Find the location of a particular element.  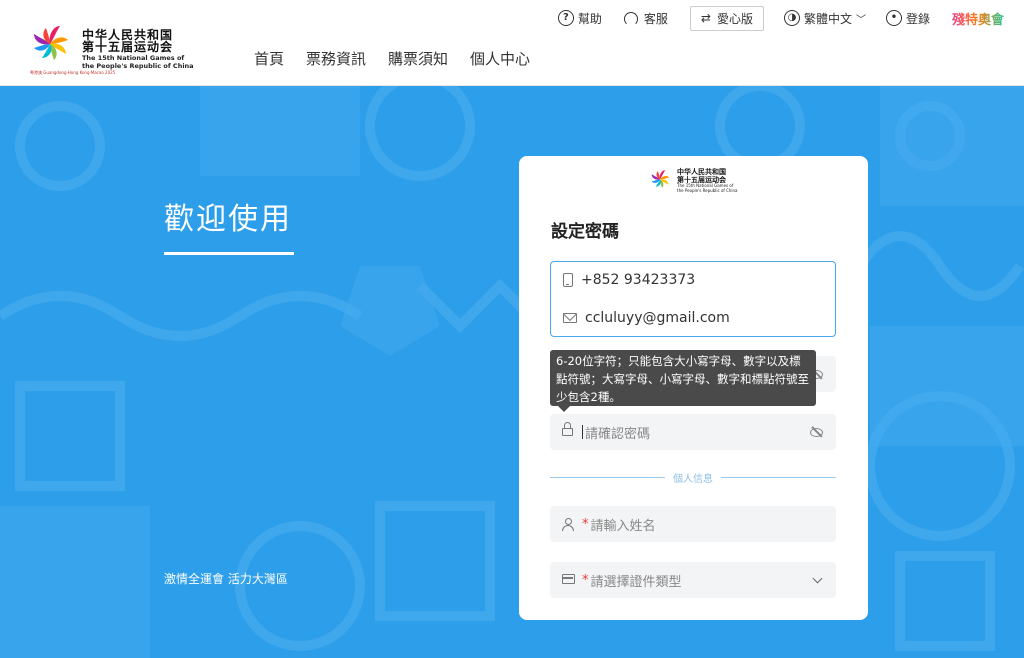

login-link: • 登錄 is located at coordinates (907, 18).